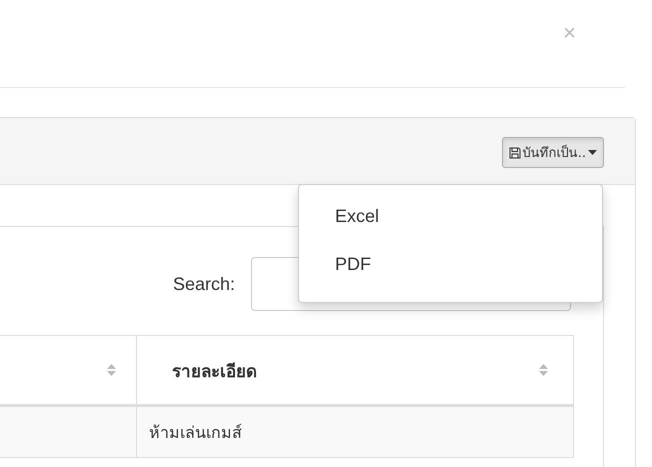  I want to click on search-label: Search:, so click(203, 284).